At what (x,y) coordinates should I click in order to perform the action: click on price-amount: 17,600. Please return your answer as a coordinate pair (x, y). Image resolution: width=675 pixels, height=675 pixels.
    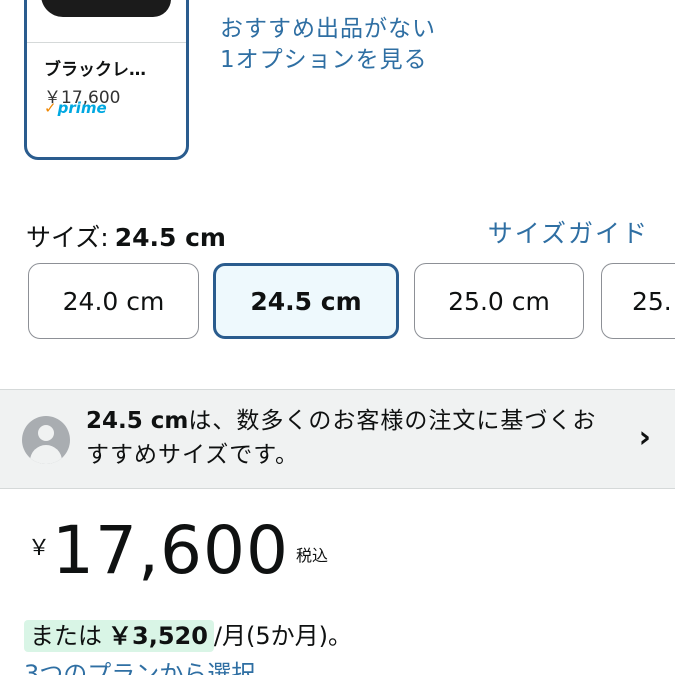
    Looking at the image, I should click on (170, 550).